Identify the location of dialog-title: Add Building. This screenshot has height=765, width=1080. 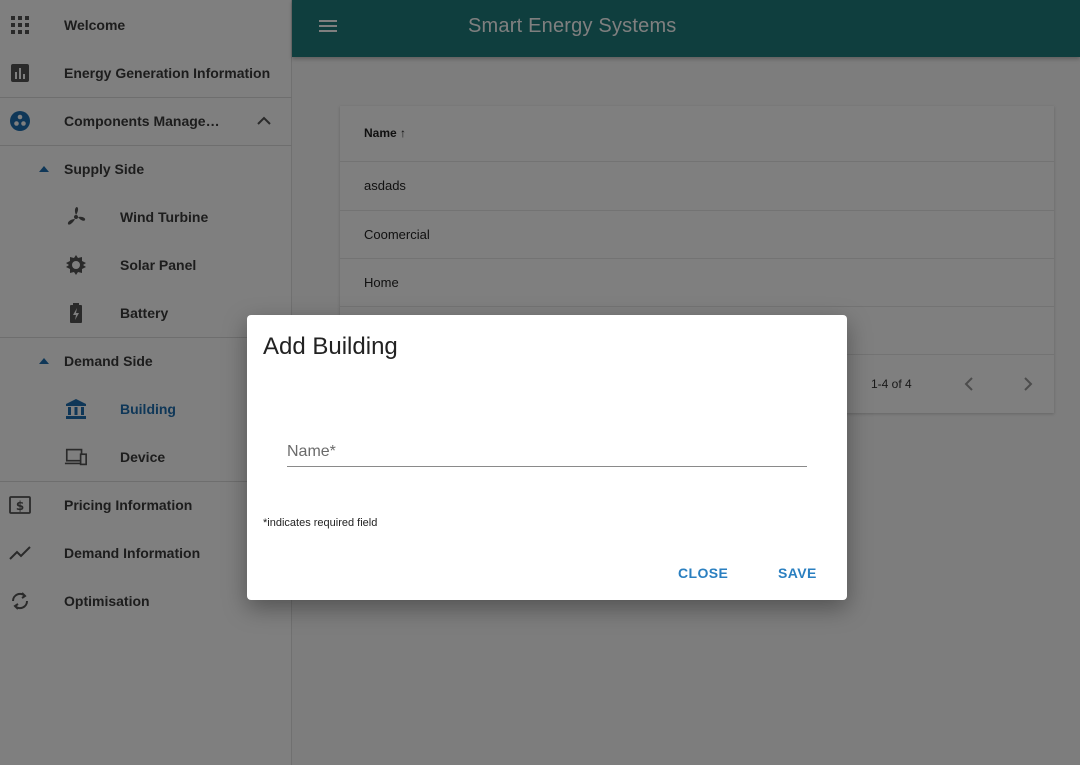
(330, 346).